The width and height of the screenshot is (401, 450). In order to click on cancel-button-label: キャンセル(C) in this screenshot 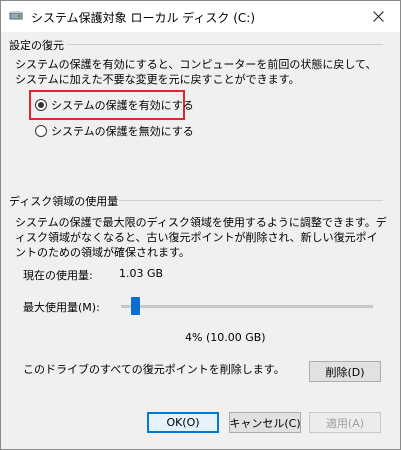, I will do `click(265, 423)`.